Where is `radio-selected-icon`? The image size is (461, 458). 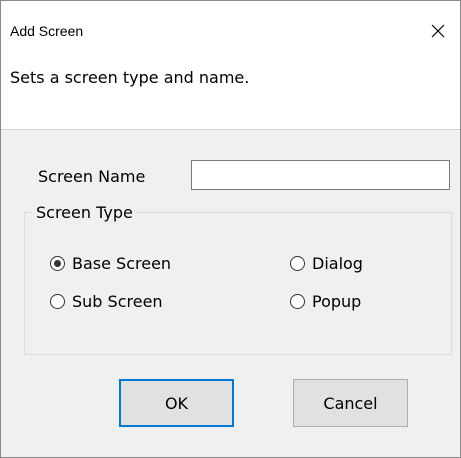 radio-selected-icon is located at coordinates (57, 263).